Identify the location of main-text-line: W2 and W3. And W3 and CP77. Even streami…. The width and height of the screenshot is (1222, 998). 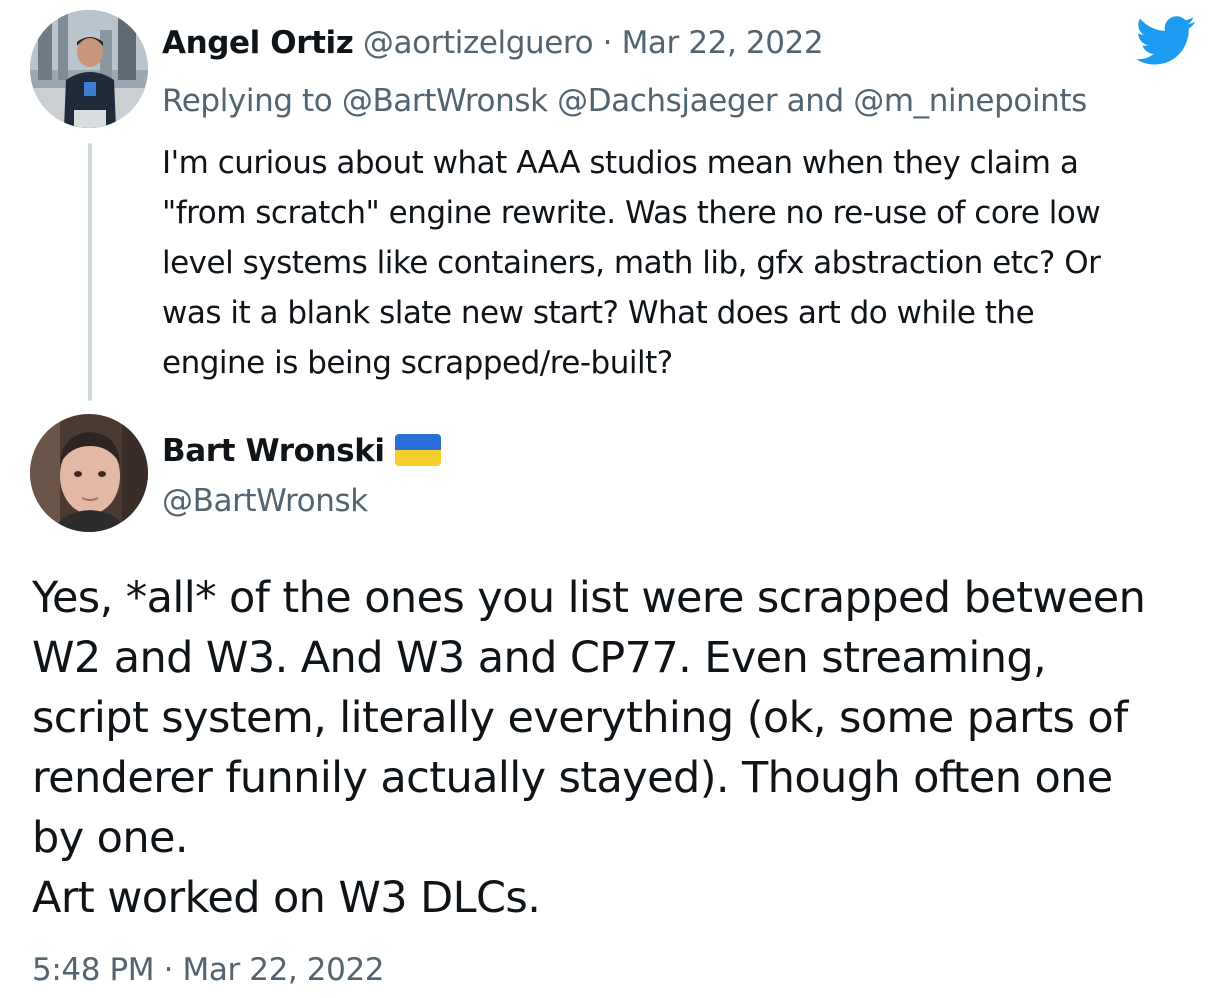
(539, 658).